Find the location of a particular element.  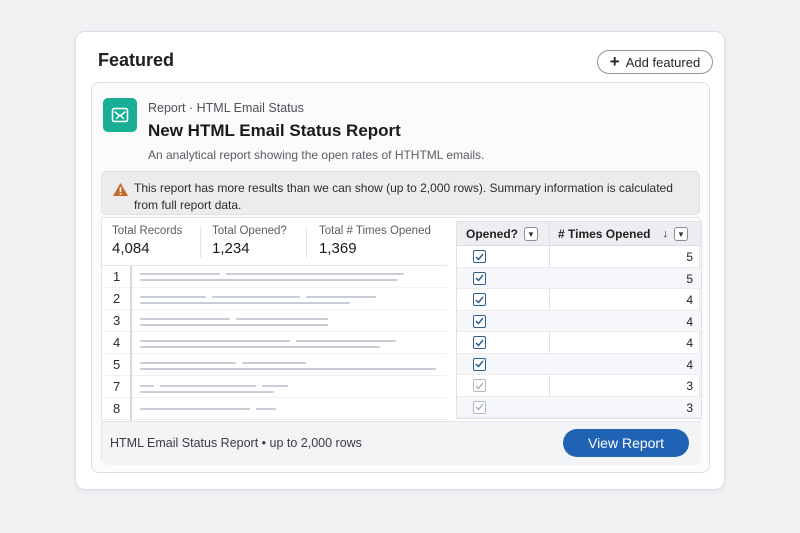

table-header: Opened? ▼ # Times Opened ↓ ▼ is located at coordinates (579, 234).